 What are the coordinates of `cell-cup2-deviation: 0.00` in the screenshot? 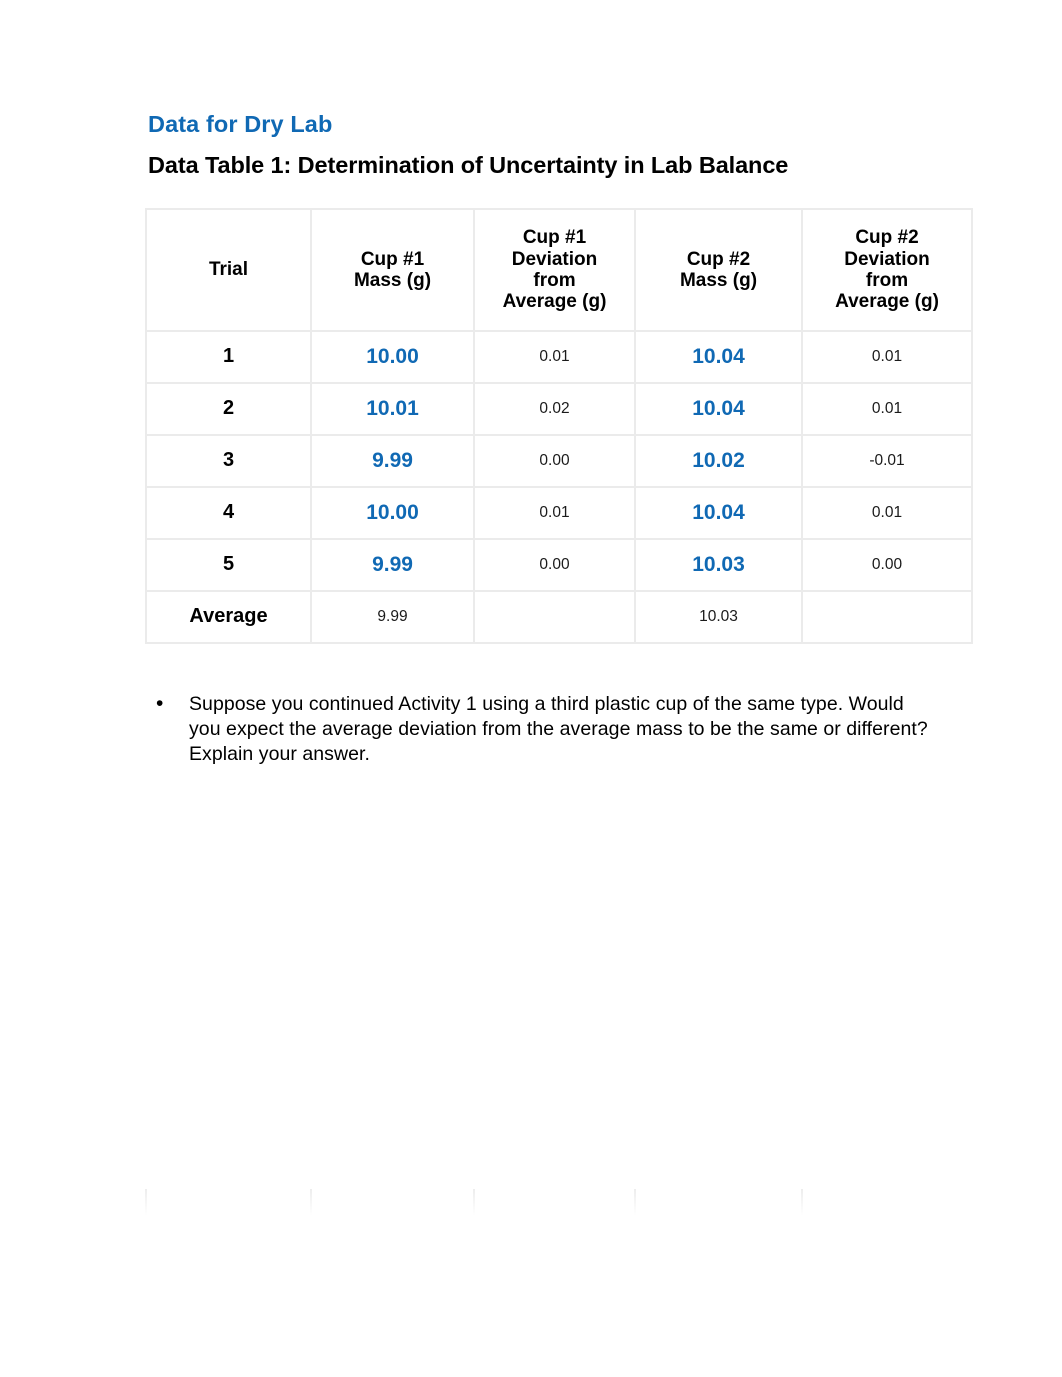 It's located at (887, 564).